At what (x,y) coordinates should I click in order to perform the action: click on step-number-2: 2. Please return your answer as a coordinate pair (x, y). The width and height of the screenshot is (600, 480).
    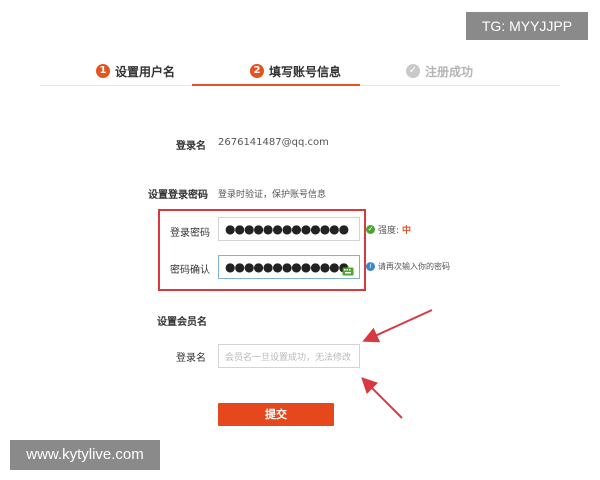
    Looking at the image, I should click on (257, 71).